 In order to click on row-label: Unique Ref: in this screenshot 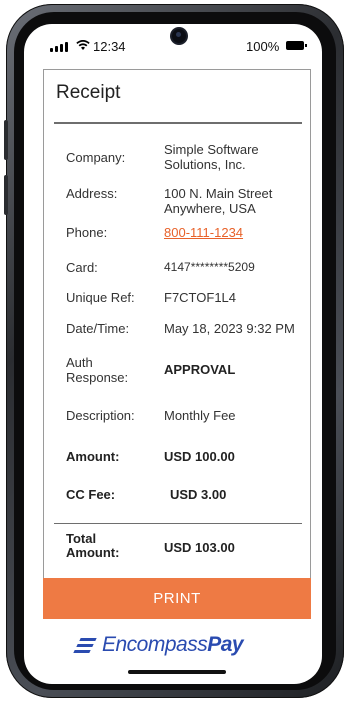, I will do `click(100, 297)`.